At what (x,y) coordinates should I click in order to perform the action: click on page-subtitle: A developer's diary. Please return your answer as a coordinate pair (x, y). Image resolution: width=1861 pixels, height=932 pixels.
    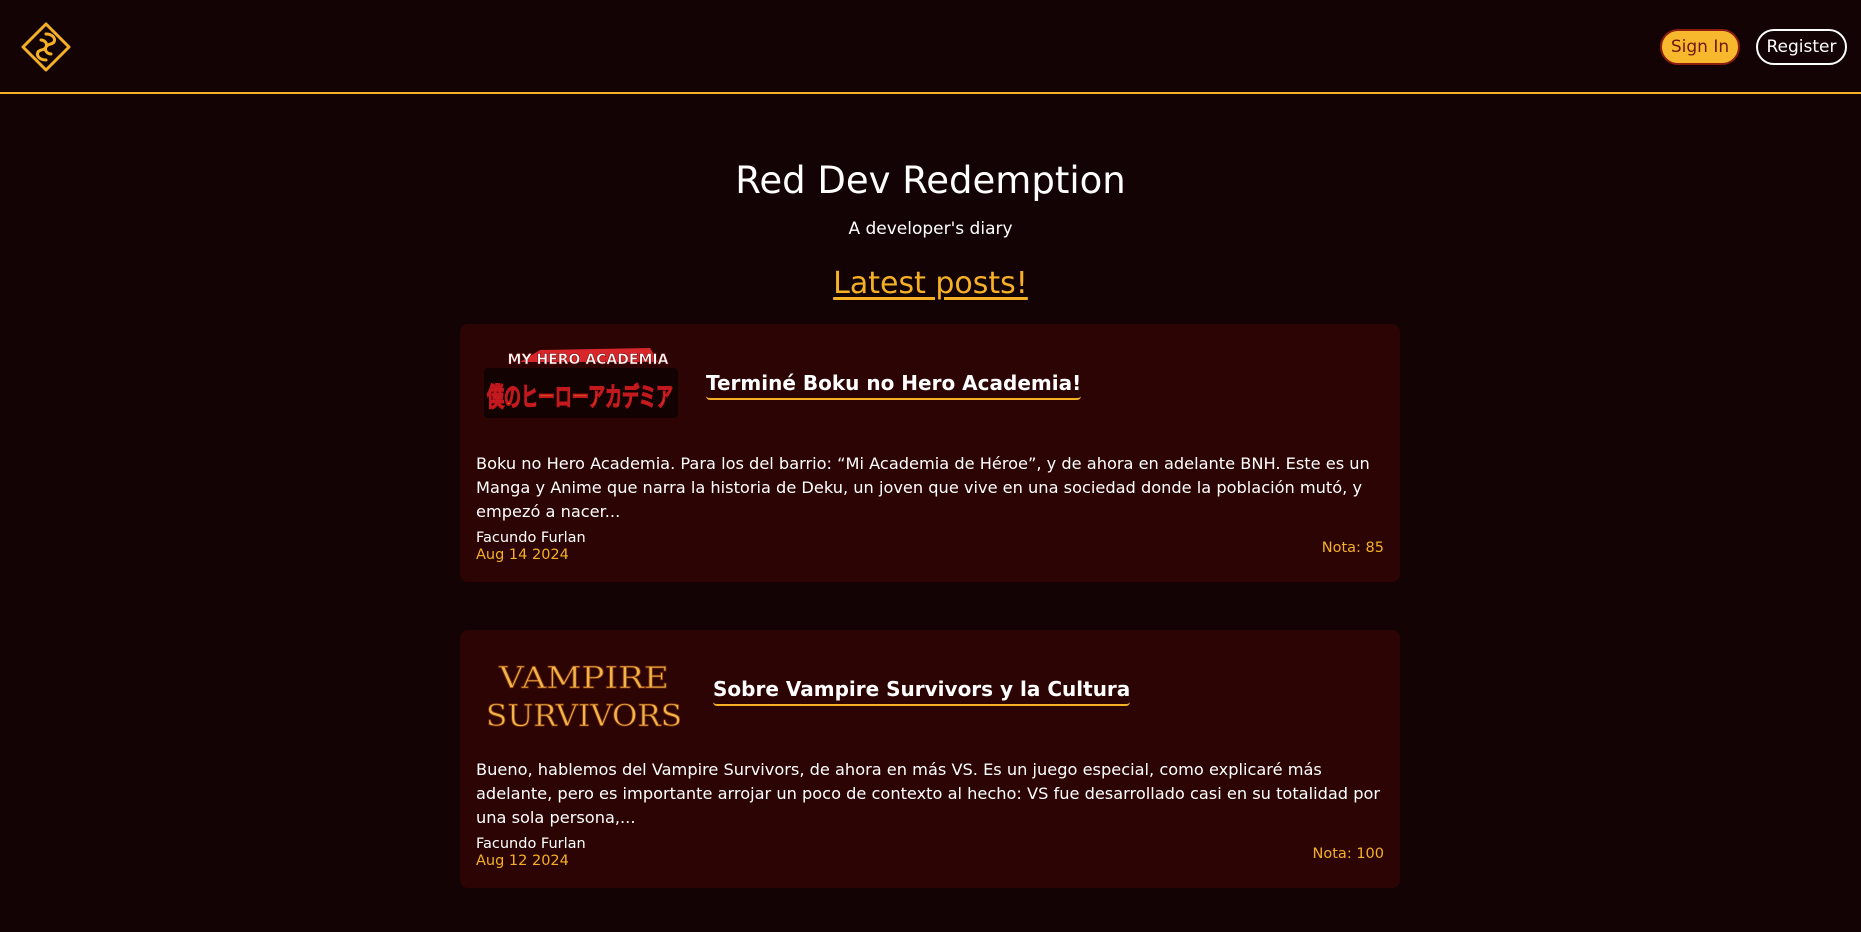
    Looking at the image, I should click on (930, 229).